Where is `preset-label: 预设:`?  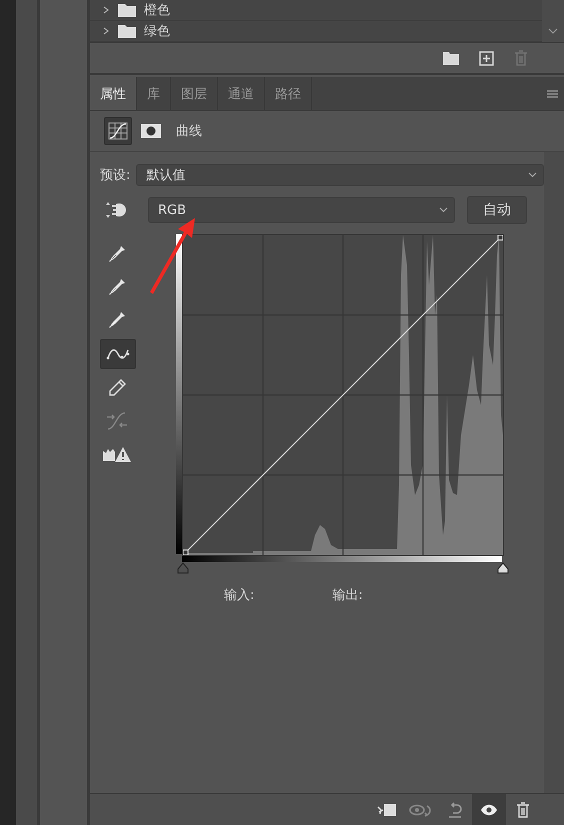 preset-label: 预设: is located at coordinates (115, 175).